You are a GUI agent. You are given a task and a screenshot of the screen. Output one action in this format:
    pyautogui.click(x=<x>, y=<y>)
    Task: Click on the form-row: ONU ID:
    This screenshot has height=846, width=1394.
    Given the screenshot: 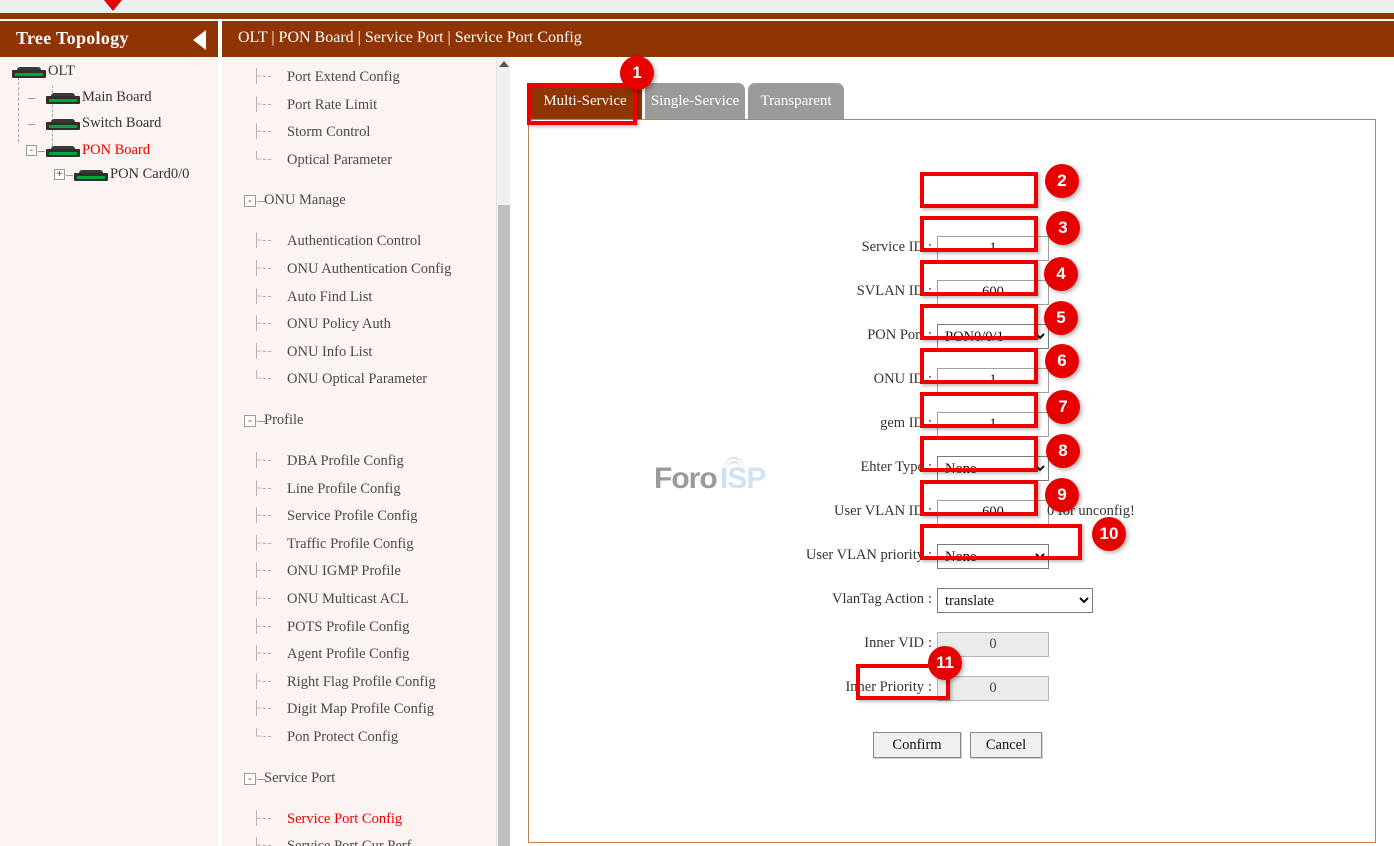 What is the action you would take?
    pyautogui.click(x=953, y=381)
    